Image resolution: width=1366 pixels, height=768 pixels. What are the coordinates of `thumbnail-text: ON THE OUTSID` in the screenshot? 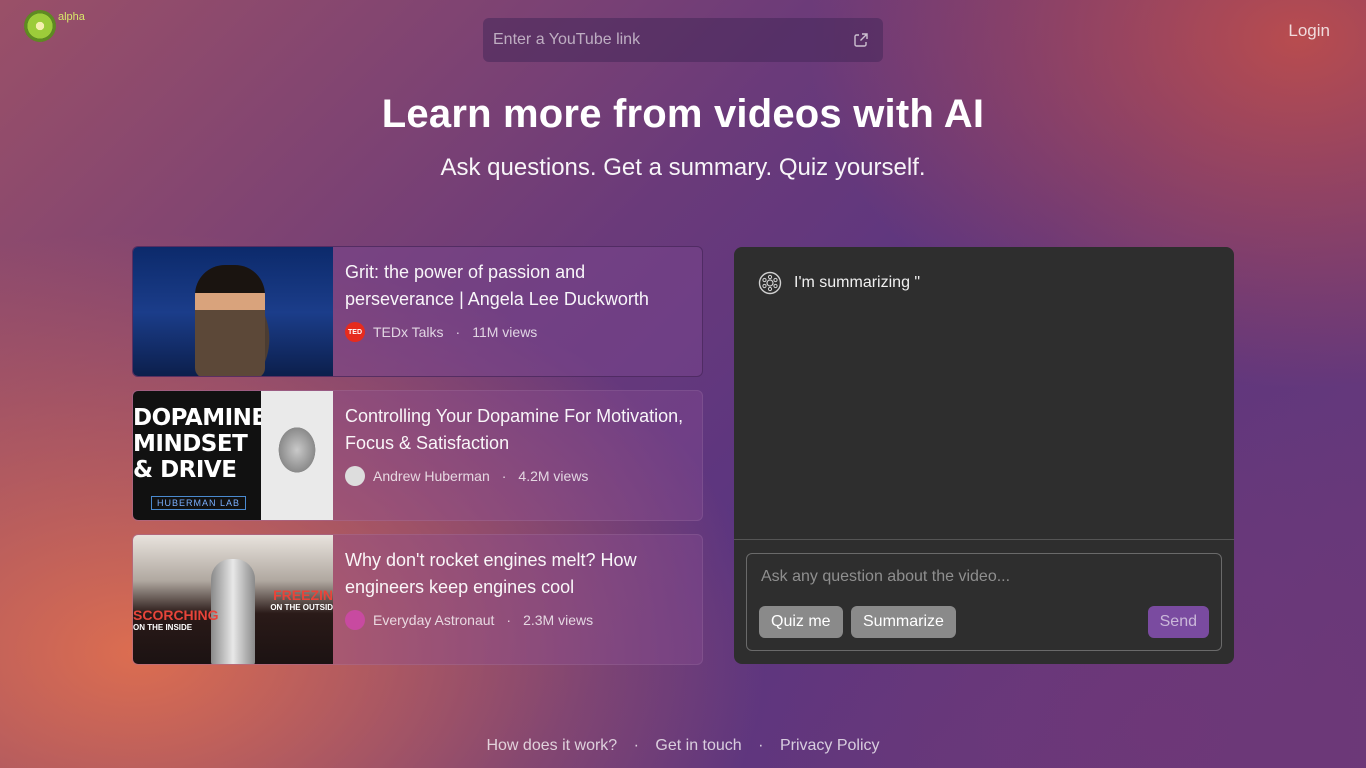 It's located at (301, 607).